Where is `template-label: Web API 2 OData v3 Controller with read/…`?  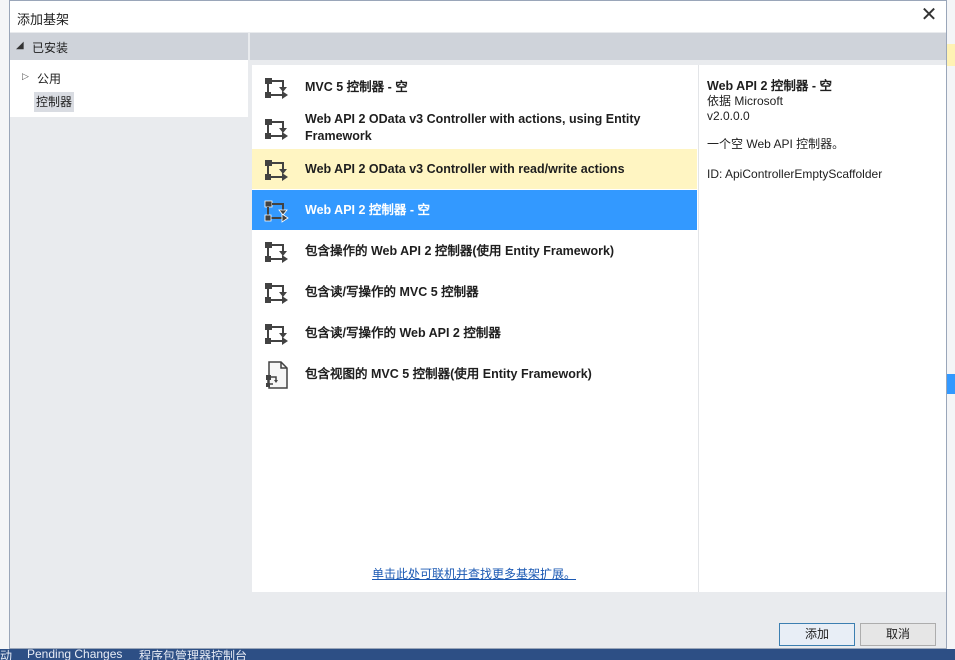 template-label: Web API 2 OData v3 Controller with read/… is located at coordinates (465, 169).